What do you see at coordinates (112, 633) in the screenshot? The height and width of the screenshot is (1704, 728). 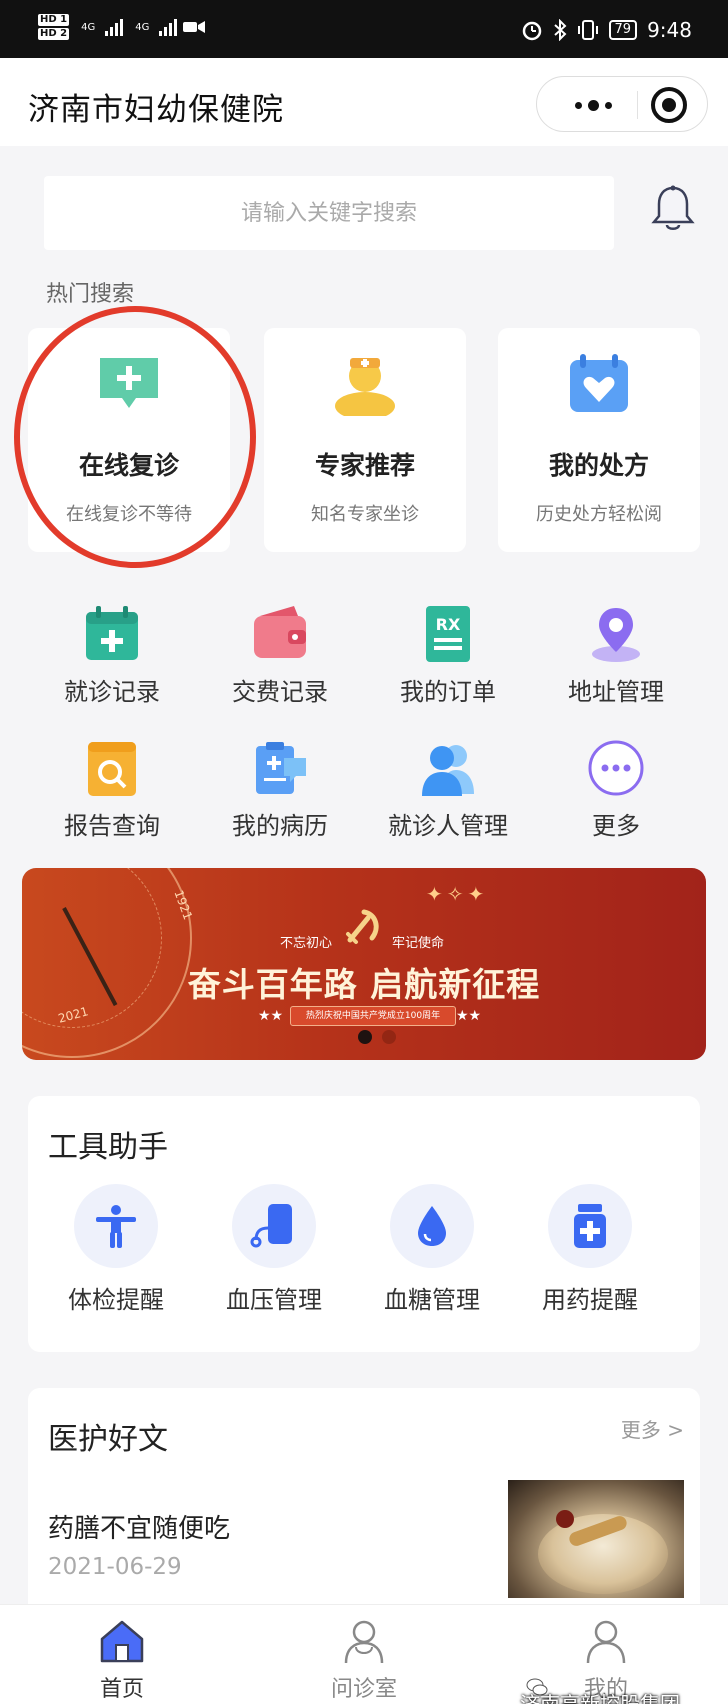 I see `calendar-plus-icon` at bounding box center [112, 633].